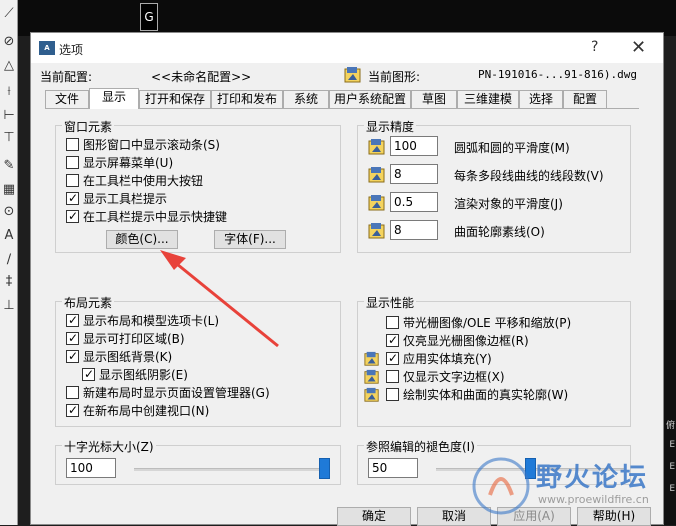 The image size is (676, 526). What do you see at coordinates (9, 66) in the screenshot?
I see `polygon-tool-icon: △` at bounding box center [9, 66].